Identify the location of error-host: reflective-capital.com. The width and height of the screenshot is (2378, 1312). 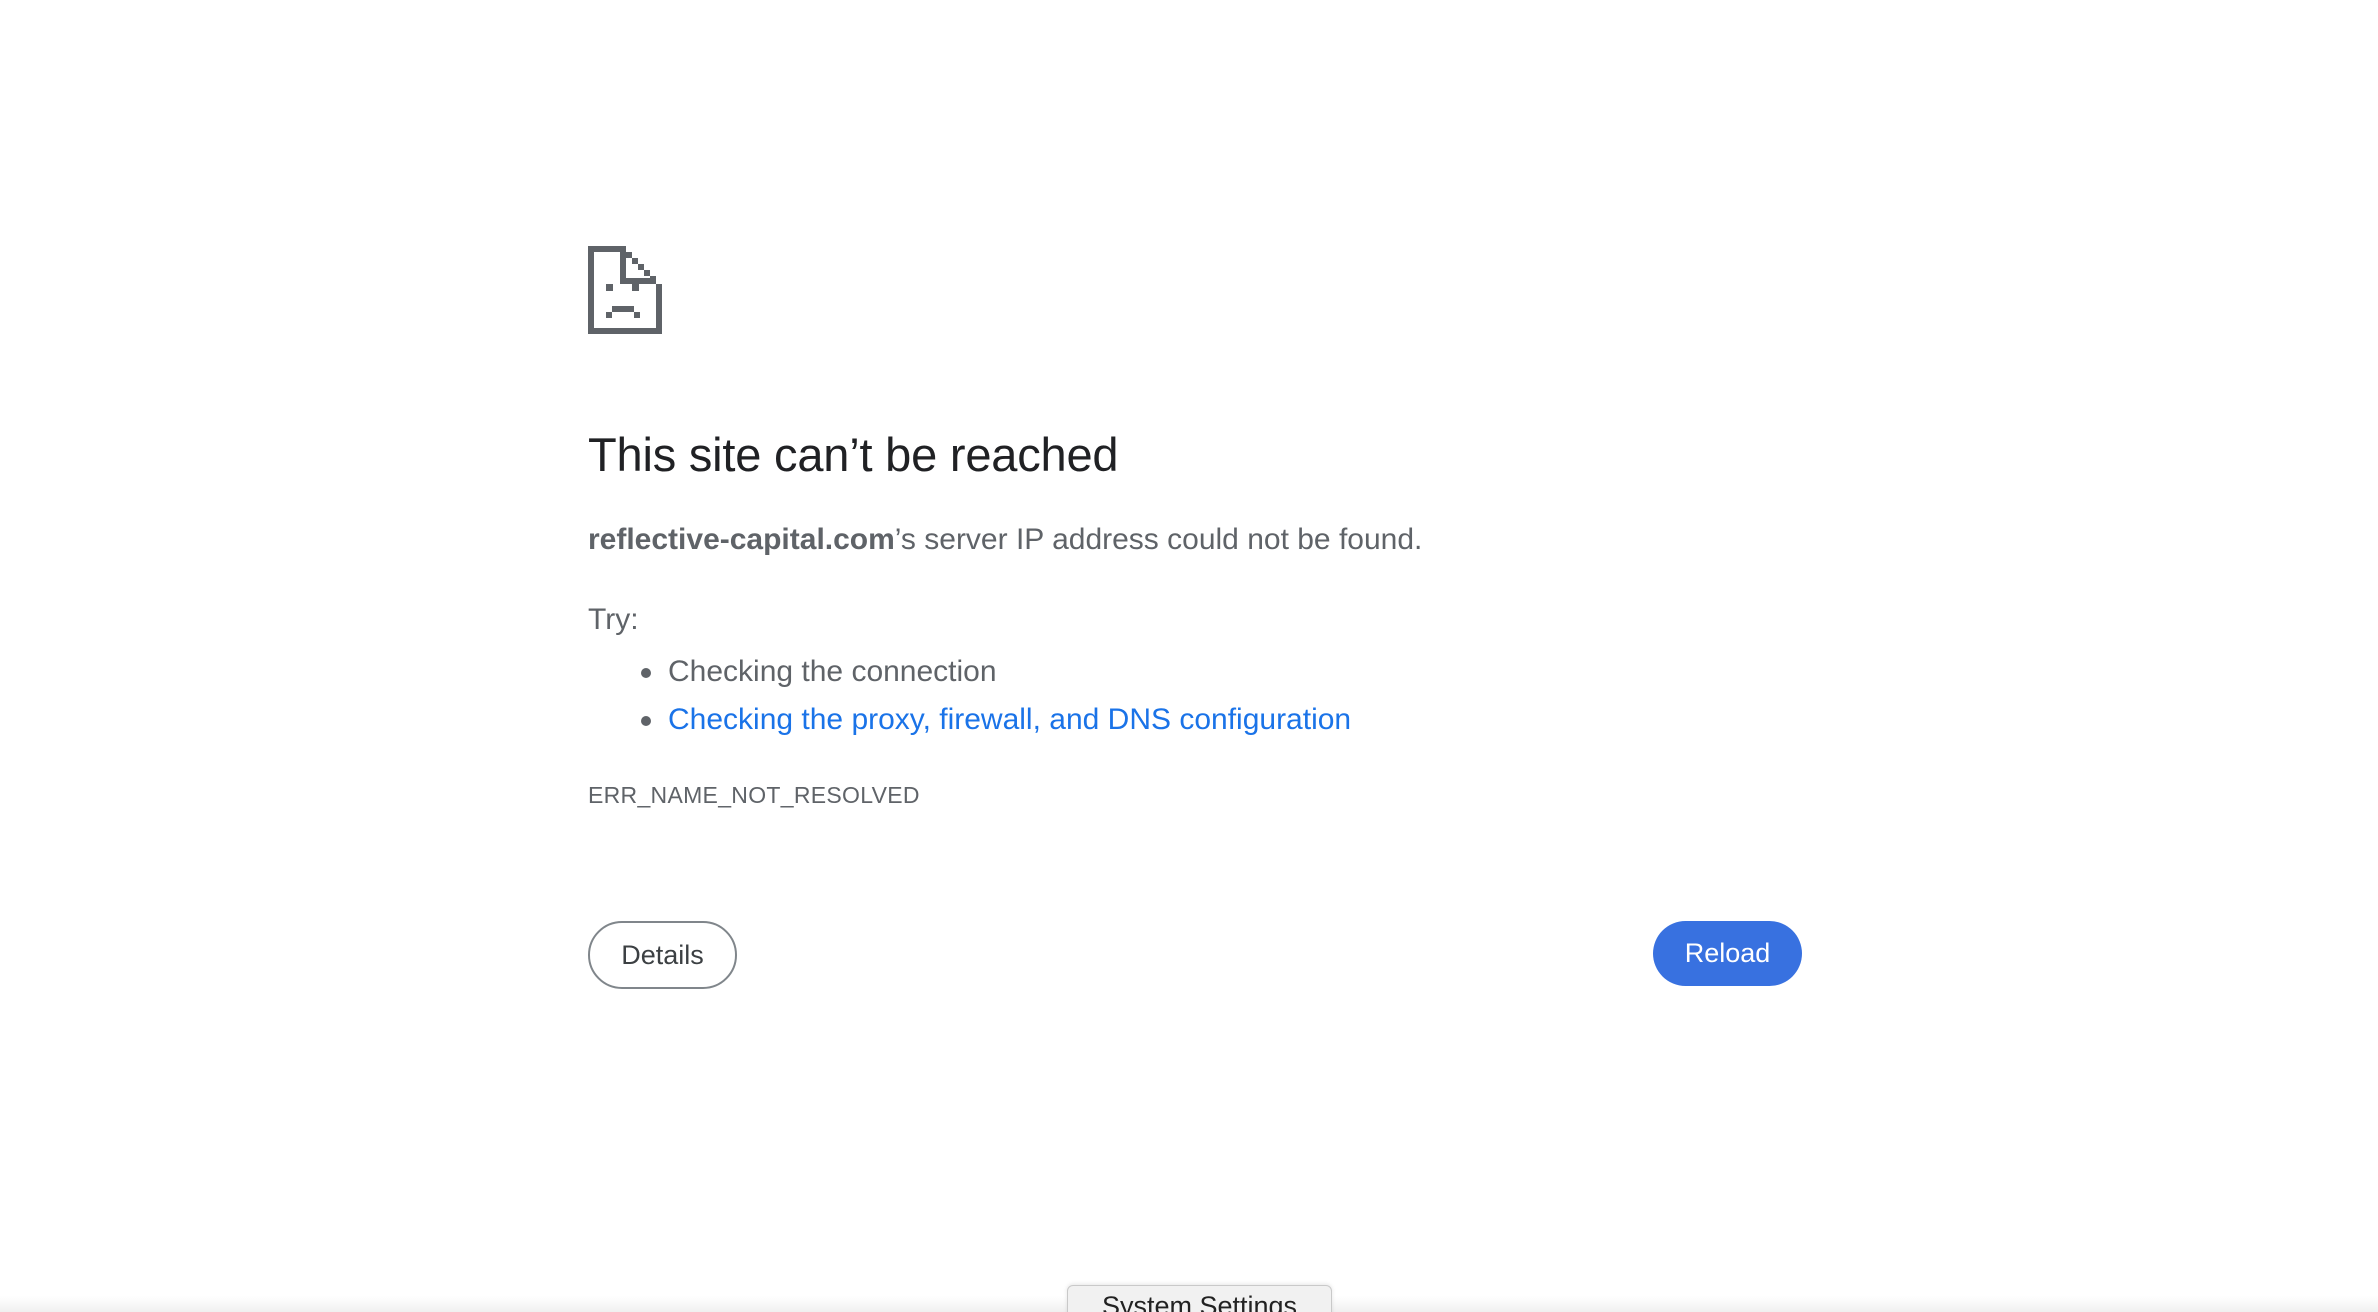
(741, 539).